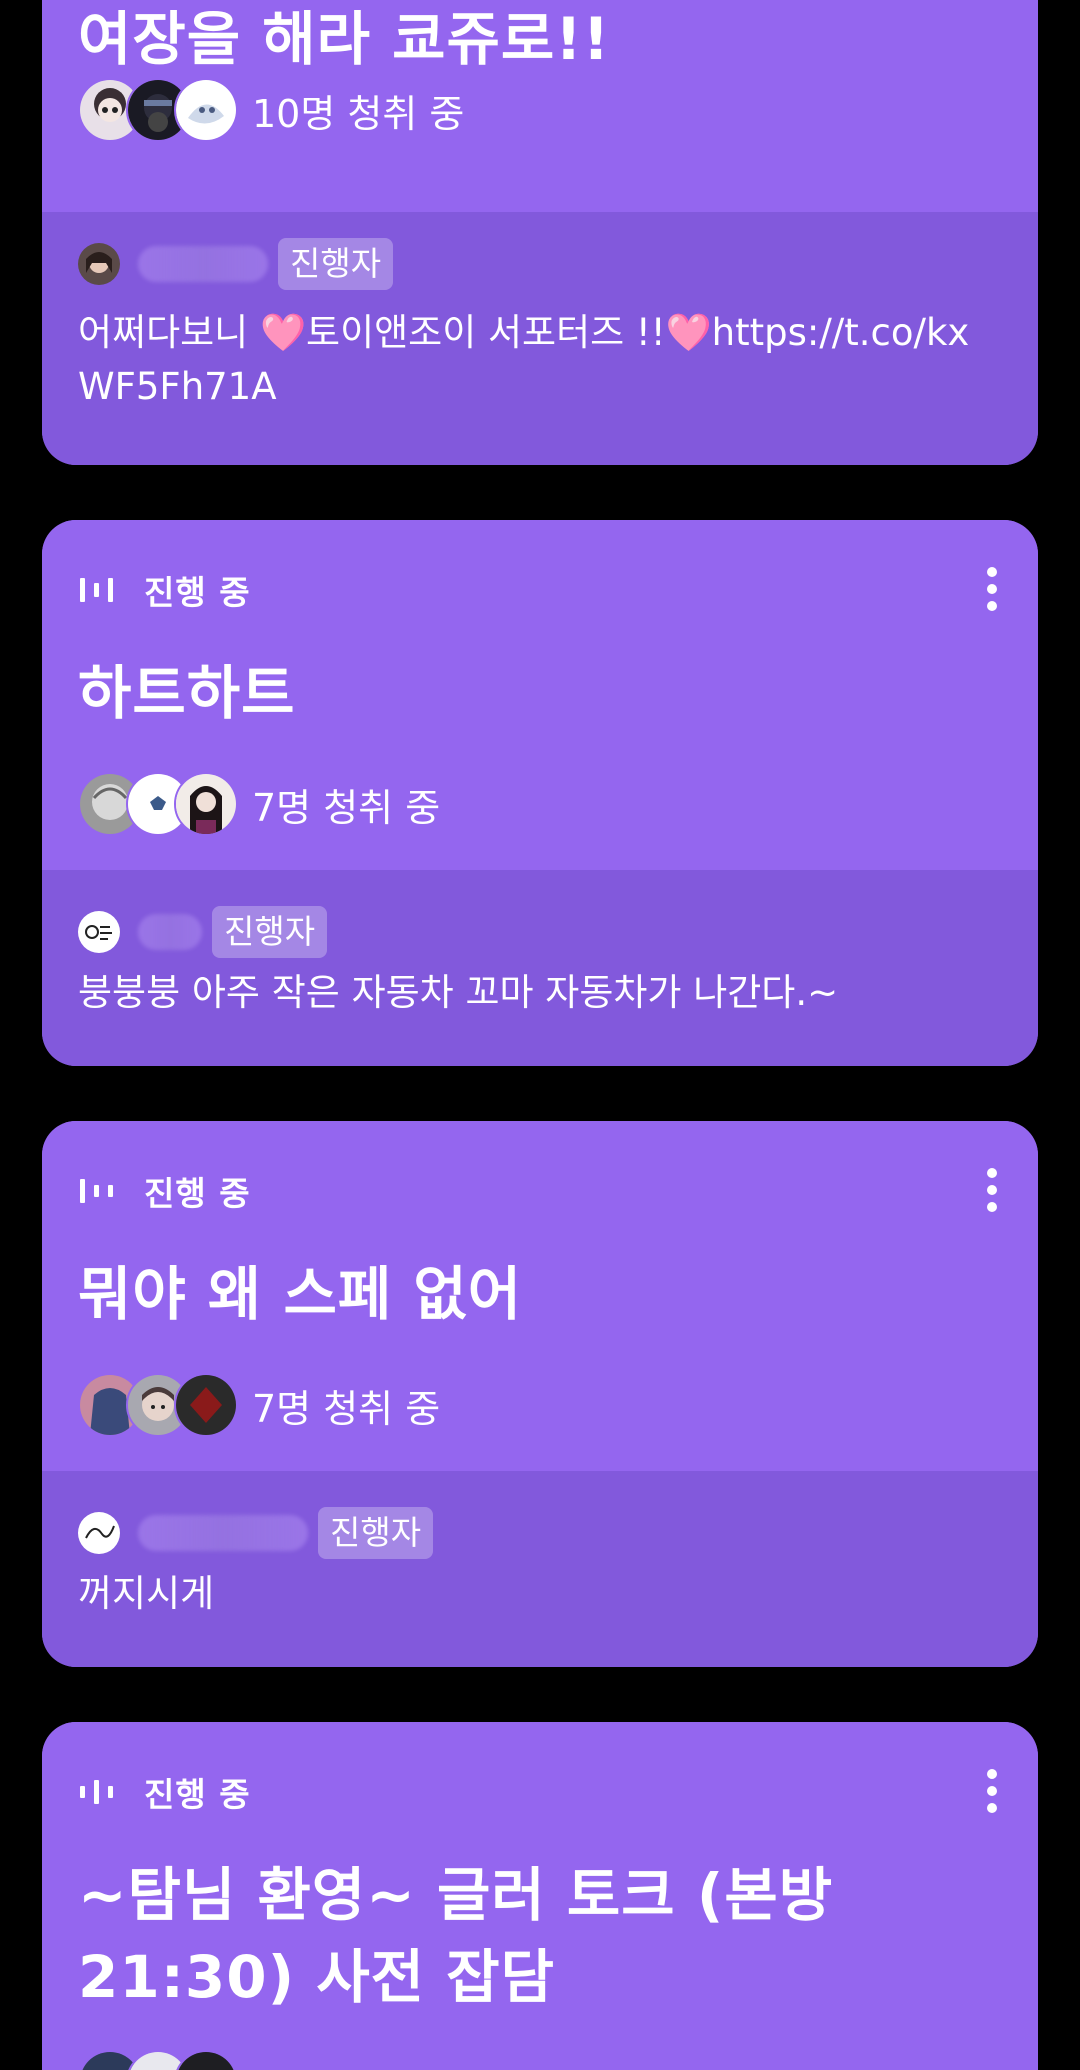 The height and width of the screenshot is (2070, 1080). What do you see at coordinates (458, 992) in the screenshot?
I see `space-description: 붕붕붕 아주 작은 자동차 꼬마 자동차가 나간다.~` at bounding box center [458, 992].